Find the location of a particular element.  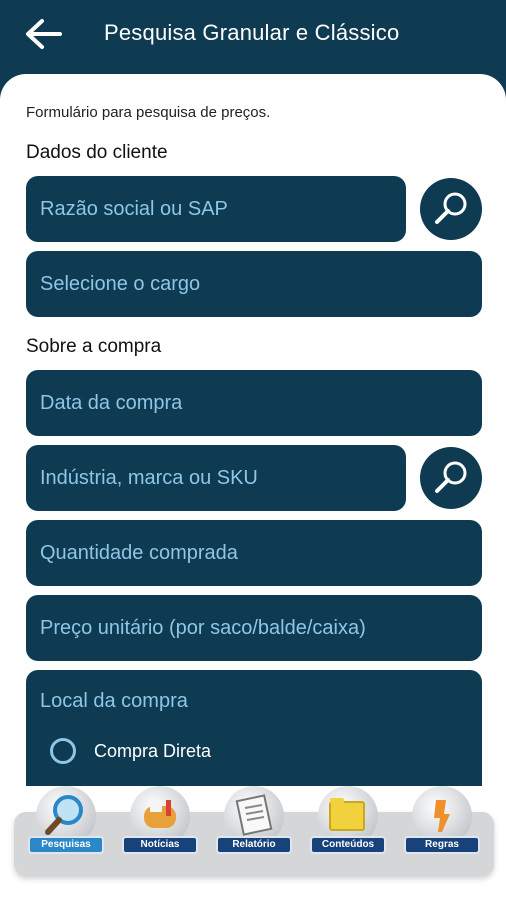

nav-conteudos: Conteúdos is located at coordinates (348, 823).